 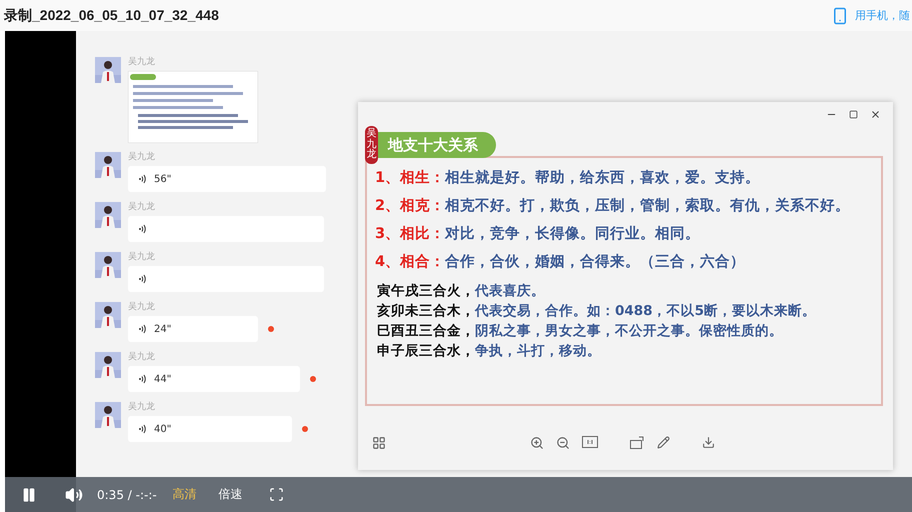 What do you see at coordinates (227, 179) in the screenshot?
I see `voice-message: 56"` at bounding box center [227, 179].